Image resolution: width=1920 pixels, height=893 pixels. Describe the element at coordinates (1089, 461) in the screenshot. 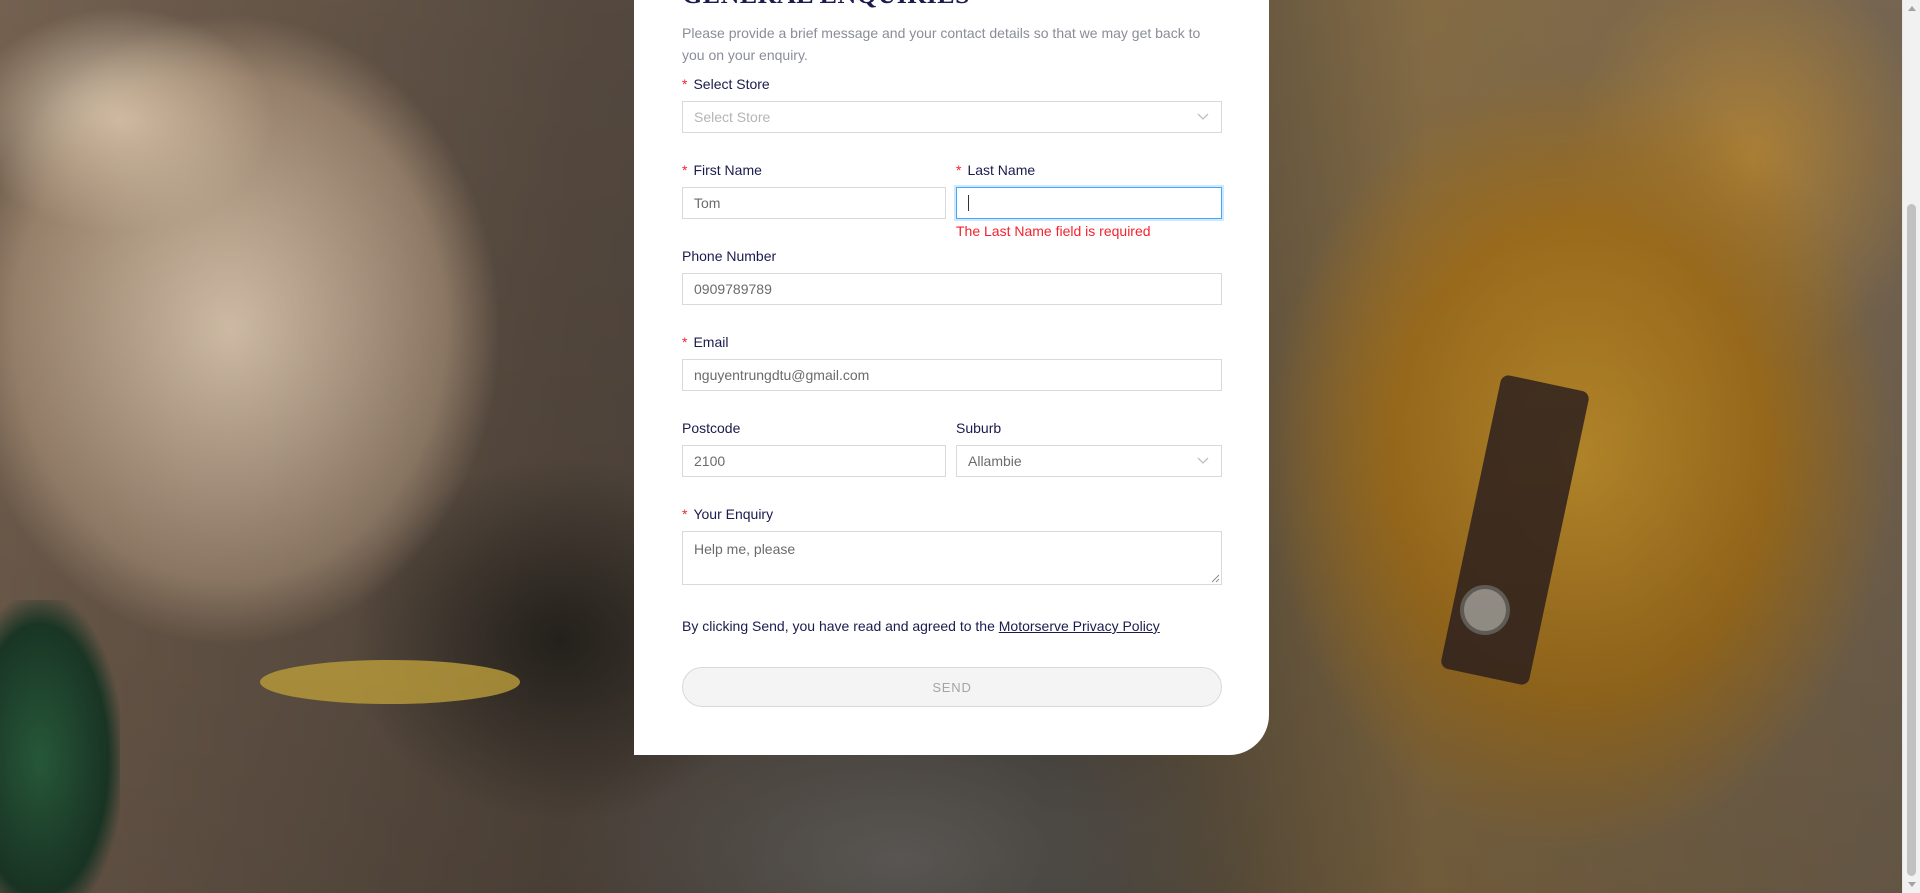

I see `suburb-select: Allambie` at that location.